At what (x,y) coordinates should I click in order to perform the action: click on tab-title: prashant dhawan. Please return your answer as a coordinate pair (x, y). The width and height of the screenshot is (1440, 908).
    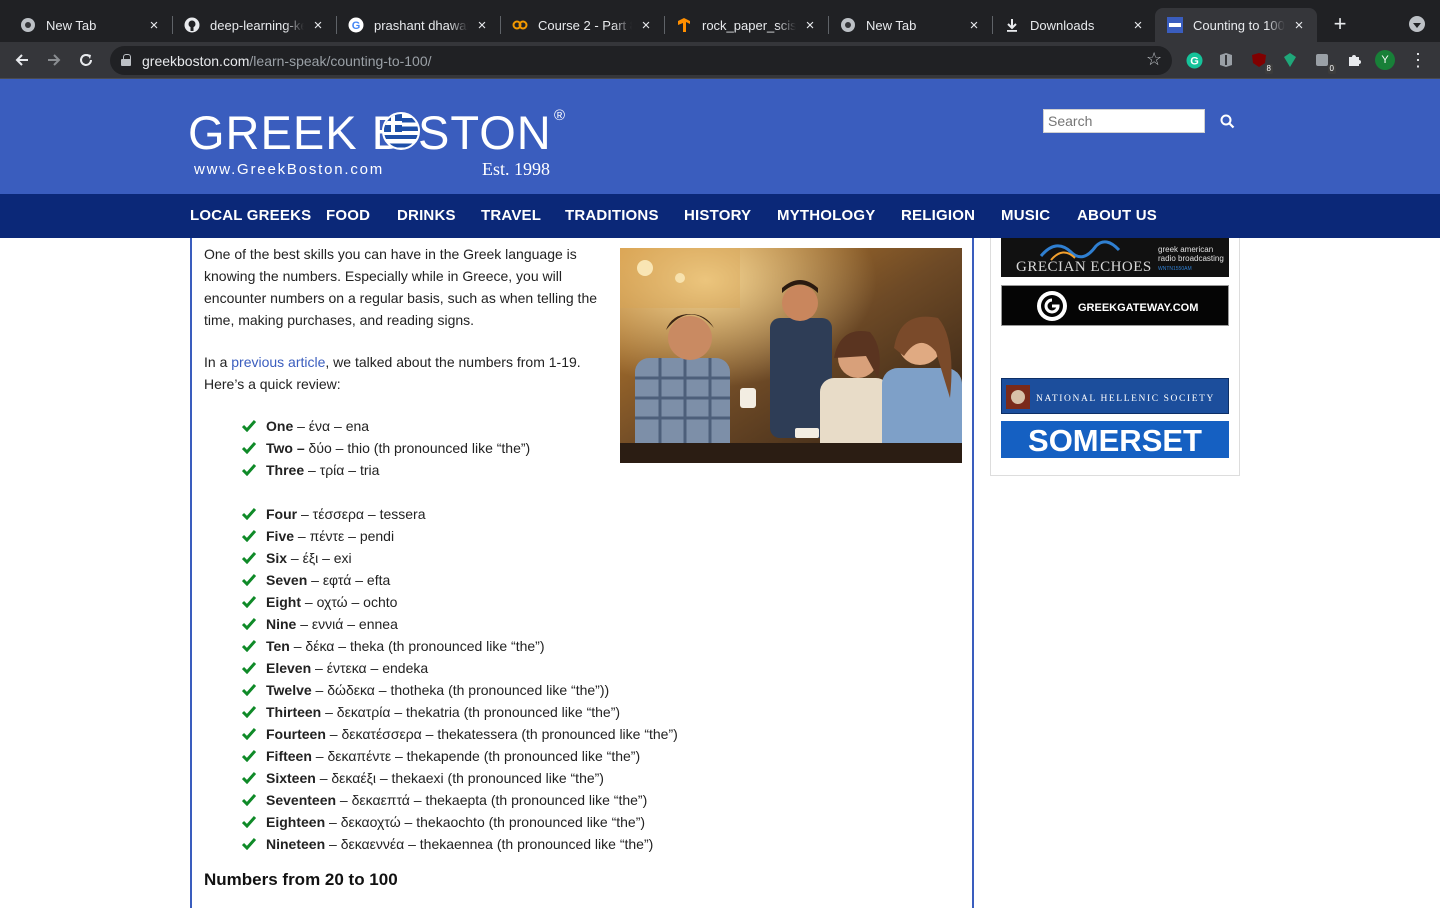
    Looking at the image, I should click on (421, 25).